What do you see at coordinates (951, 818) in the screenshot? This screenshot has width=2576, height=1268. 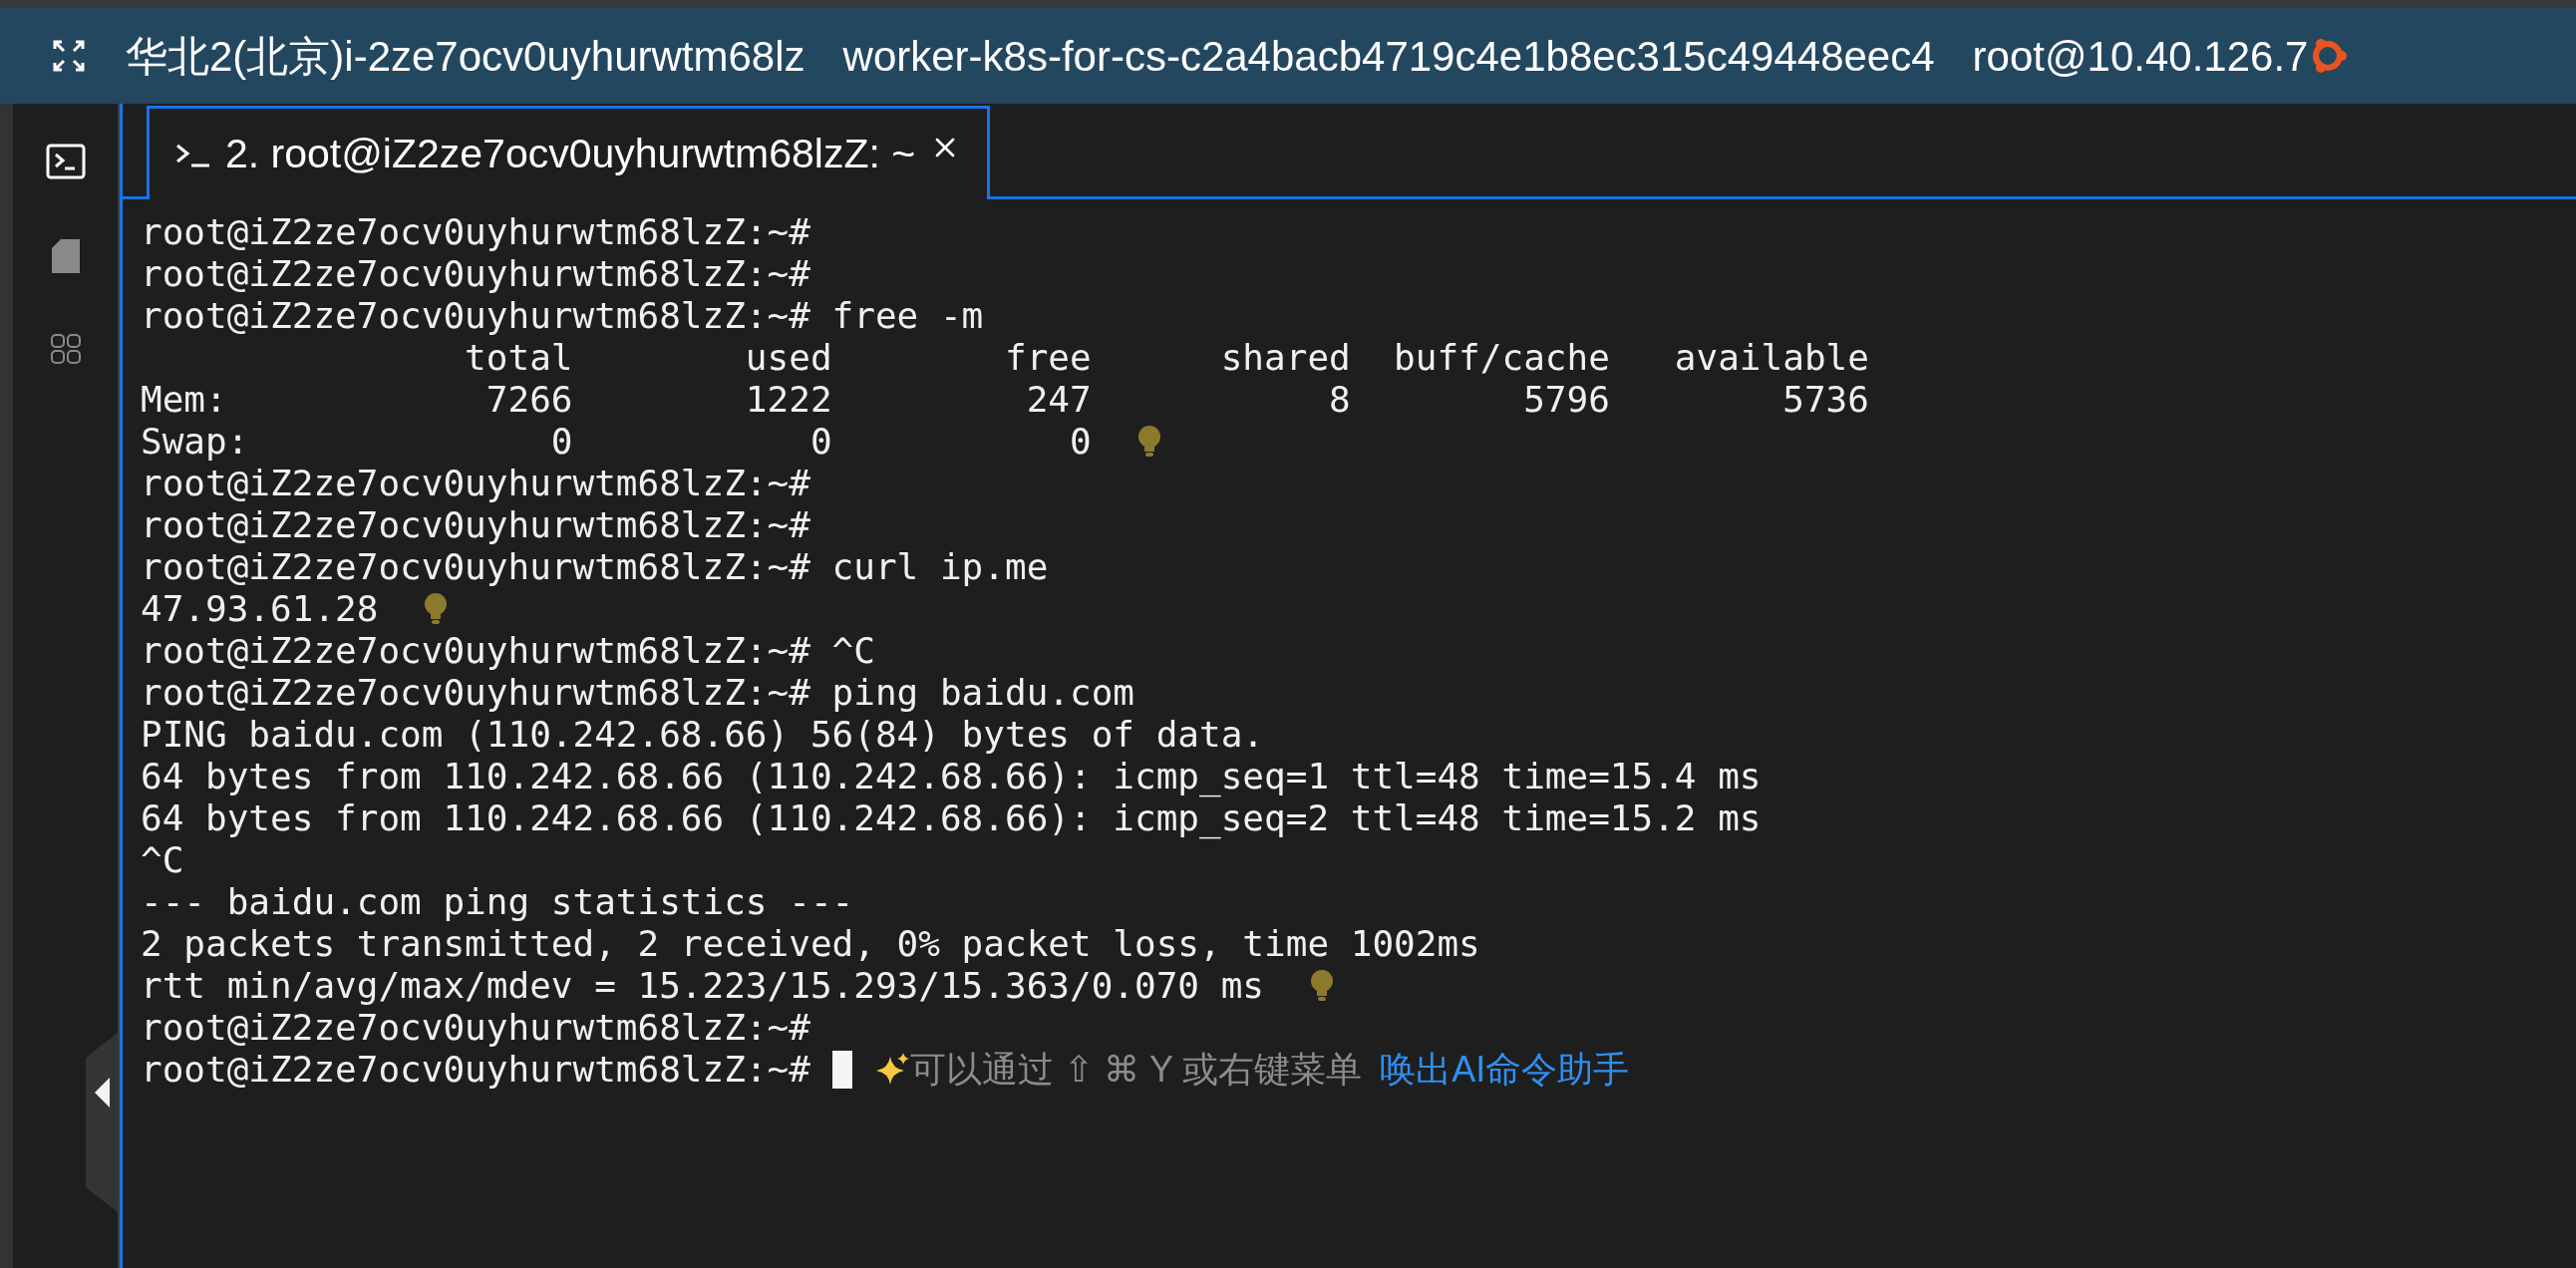 I see `terminal-line: 64 bytes from 110.242.68.66 (110.242.68.66): icmp_seq=2 ttl=48 time=15.2 ms` at bounding box center [951, 818].